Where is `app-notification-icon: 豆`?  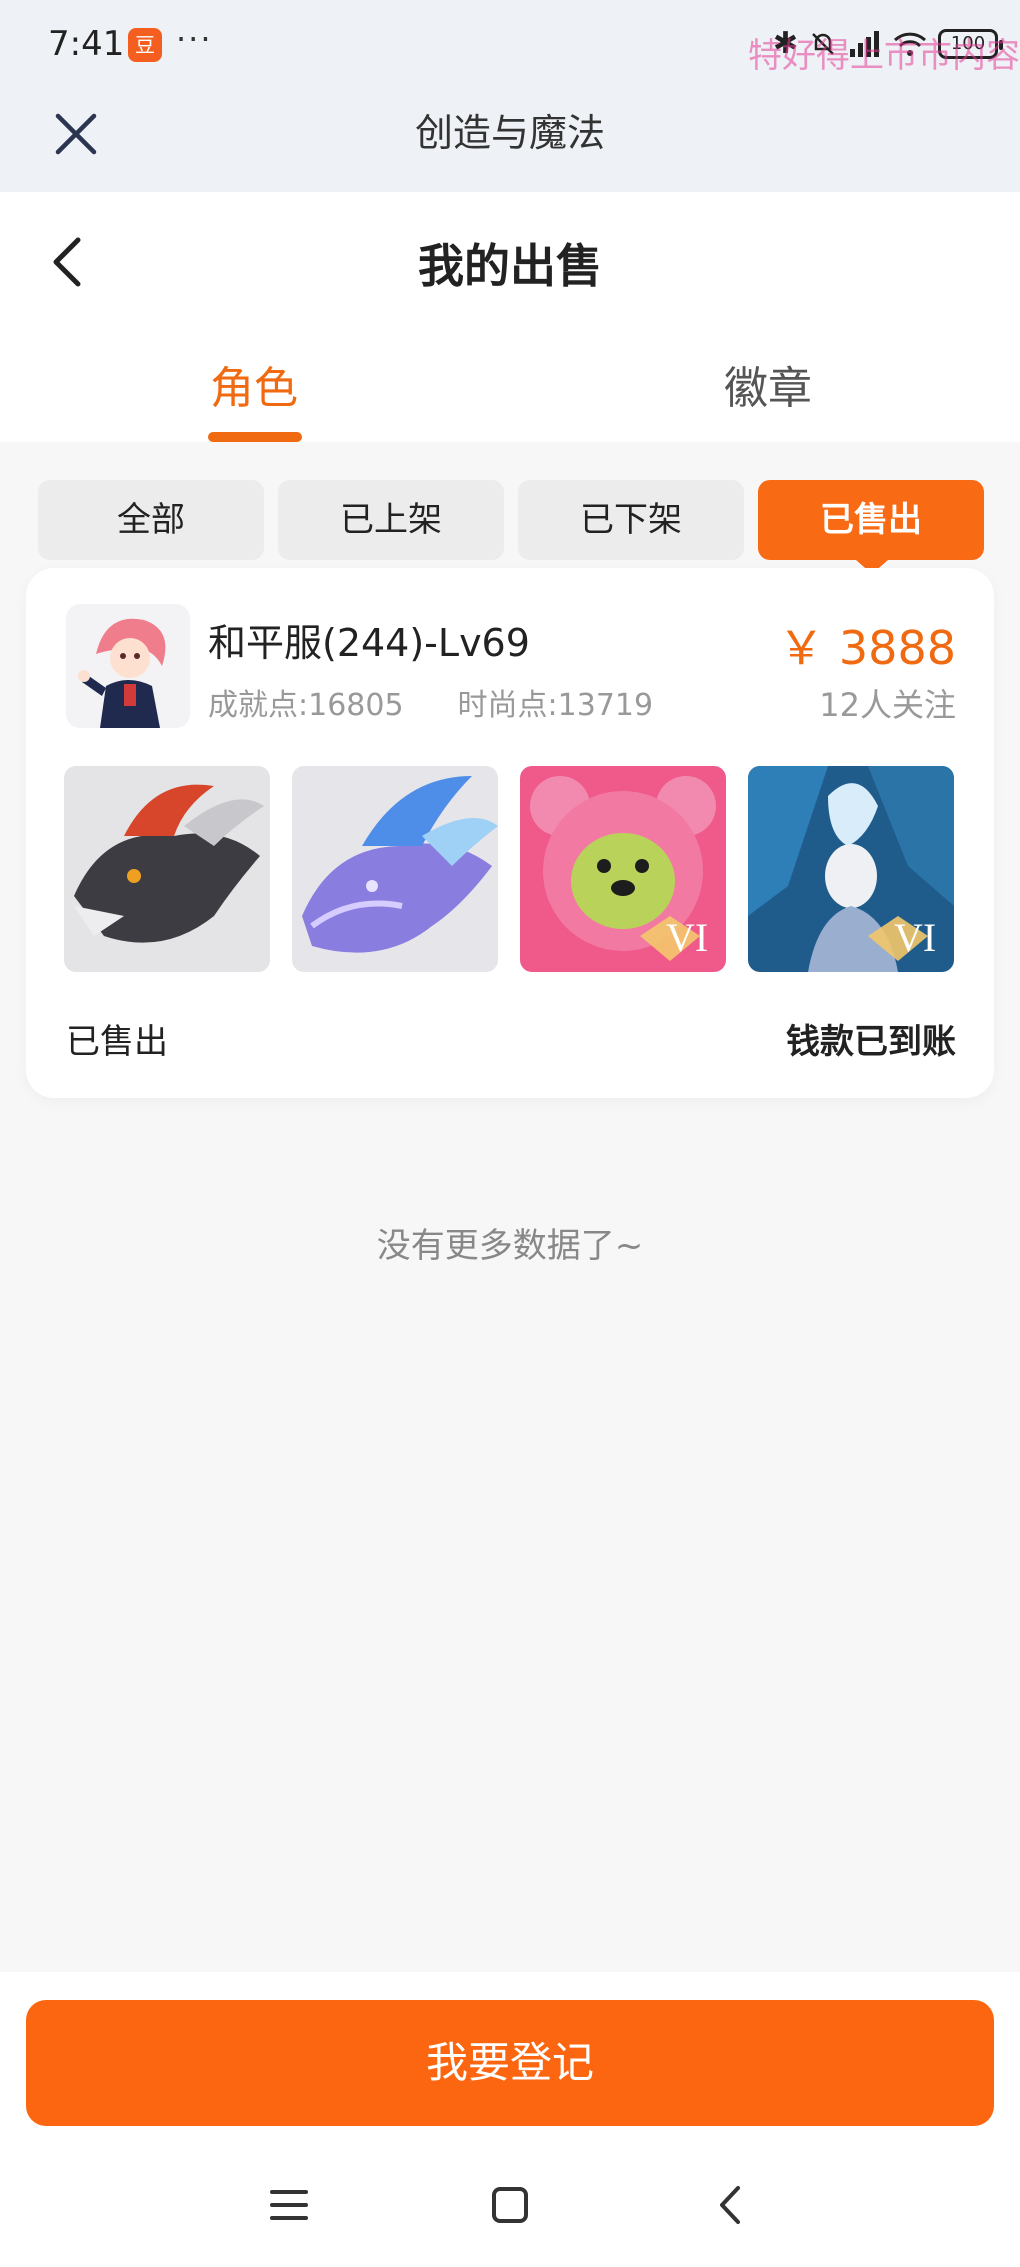
app-notification-icon: 豆 is located at coordinates (145, 45).